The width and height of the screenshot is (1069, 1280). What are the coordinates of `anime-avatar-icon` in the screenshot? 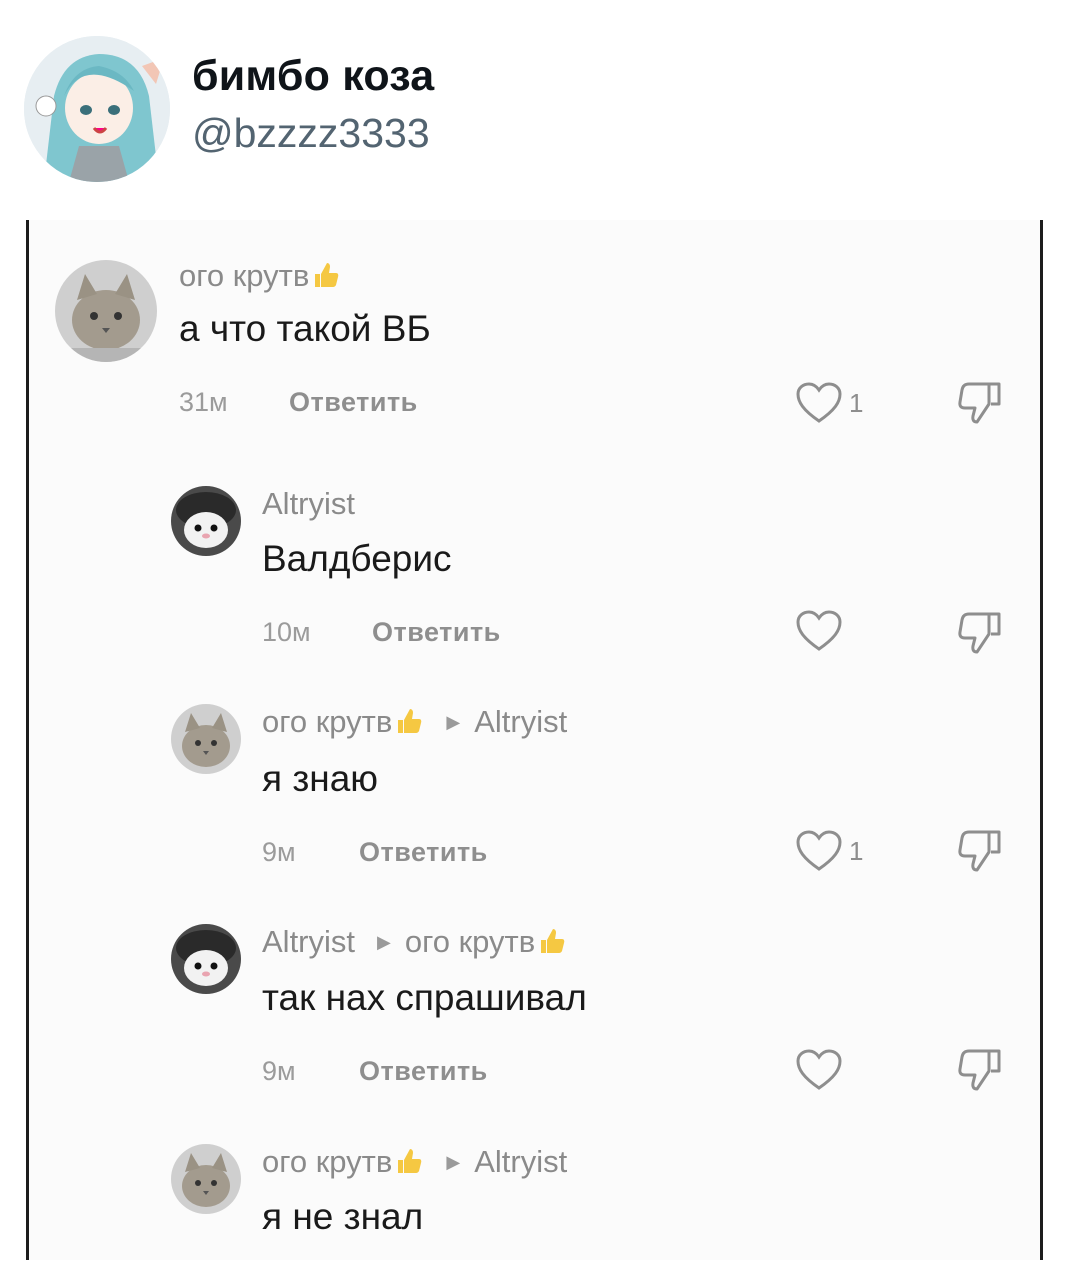 It's located at (97, 109).